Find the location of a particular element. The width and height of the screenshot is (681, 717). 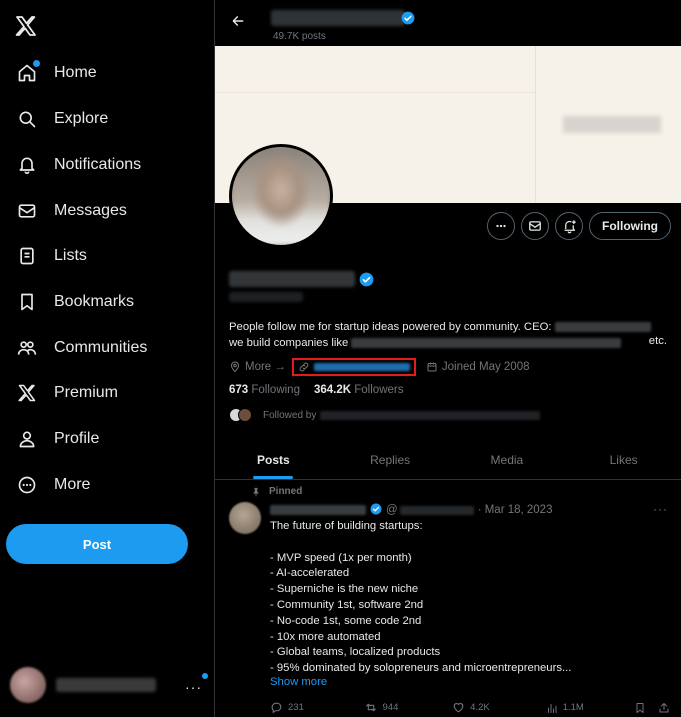

views-button: 1.1M is located at coordinates (590, 708).